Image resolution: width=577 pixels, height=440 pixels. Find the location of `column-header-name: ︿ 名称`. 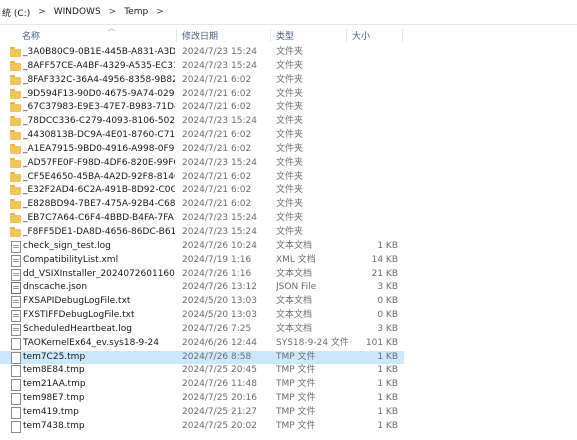

column-header-name: ︿ 名称 is located at coordinates (98, 35).